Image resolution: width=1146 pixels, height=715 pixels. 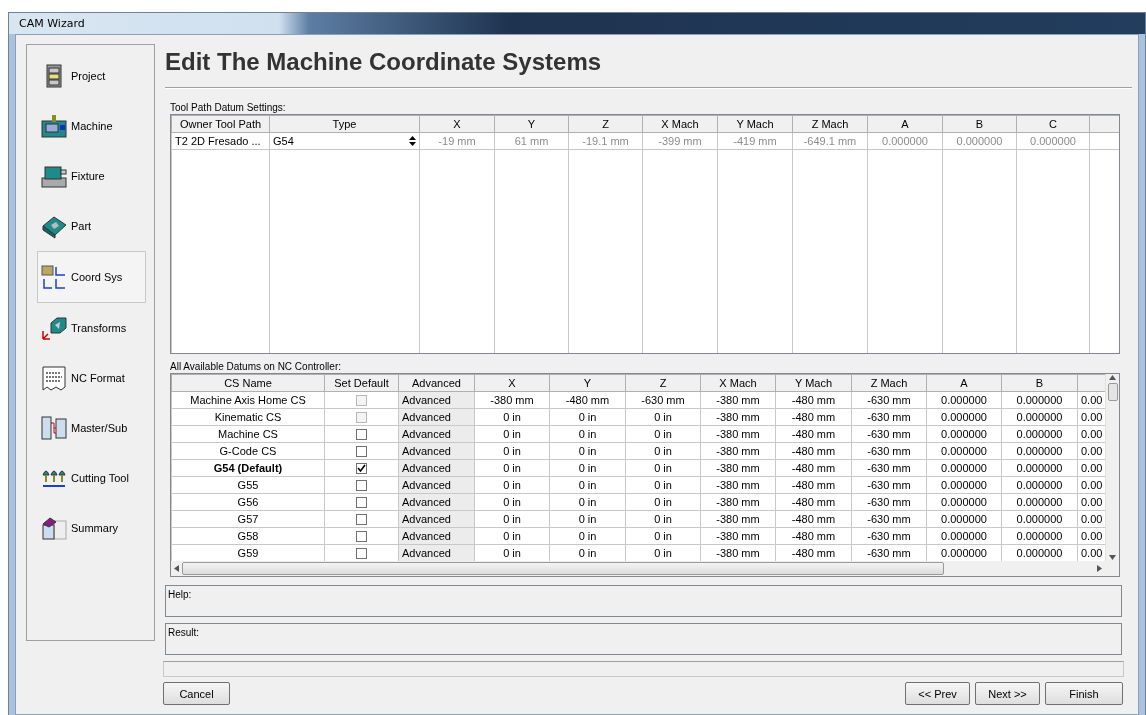 I want to click on page-heading: Edit The Machine Coordinate Systems, so click(x=384, y=62).